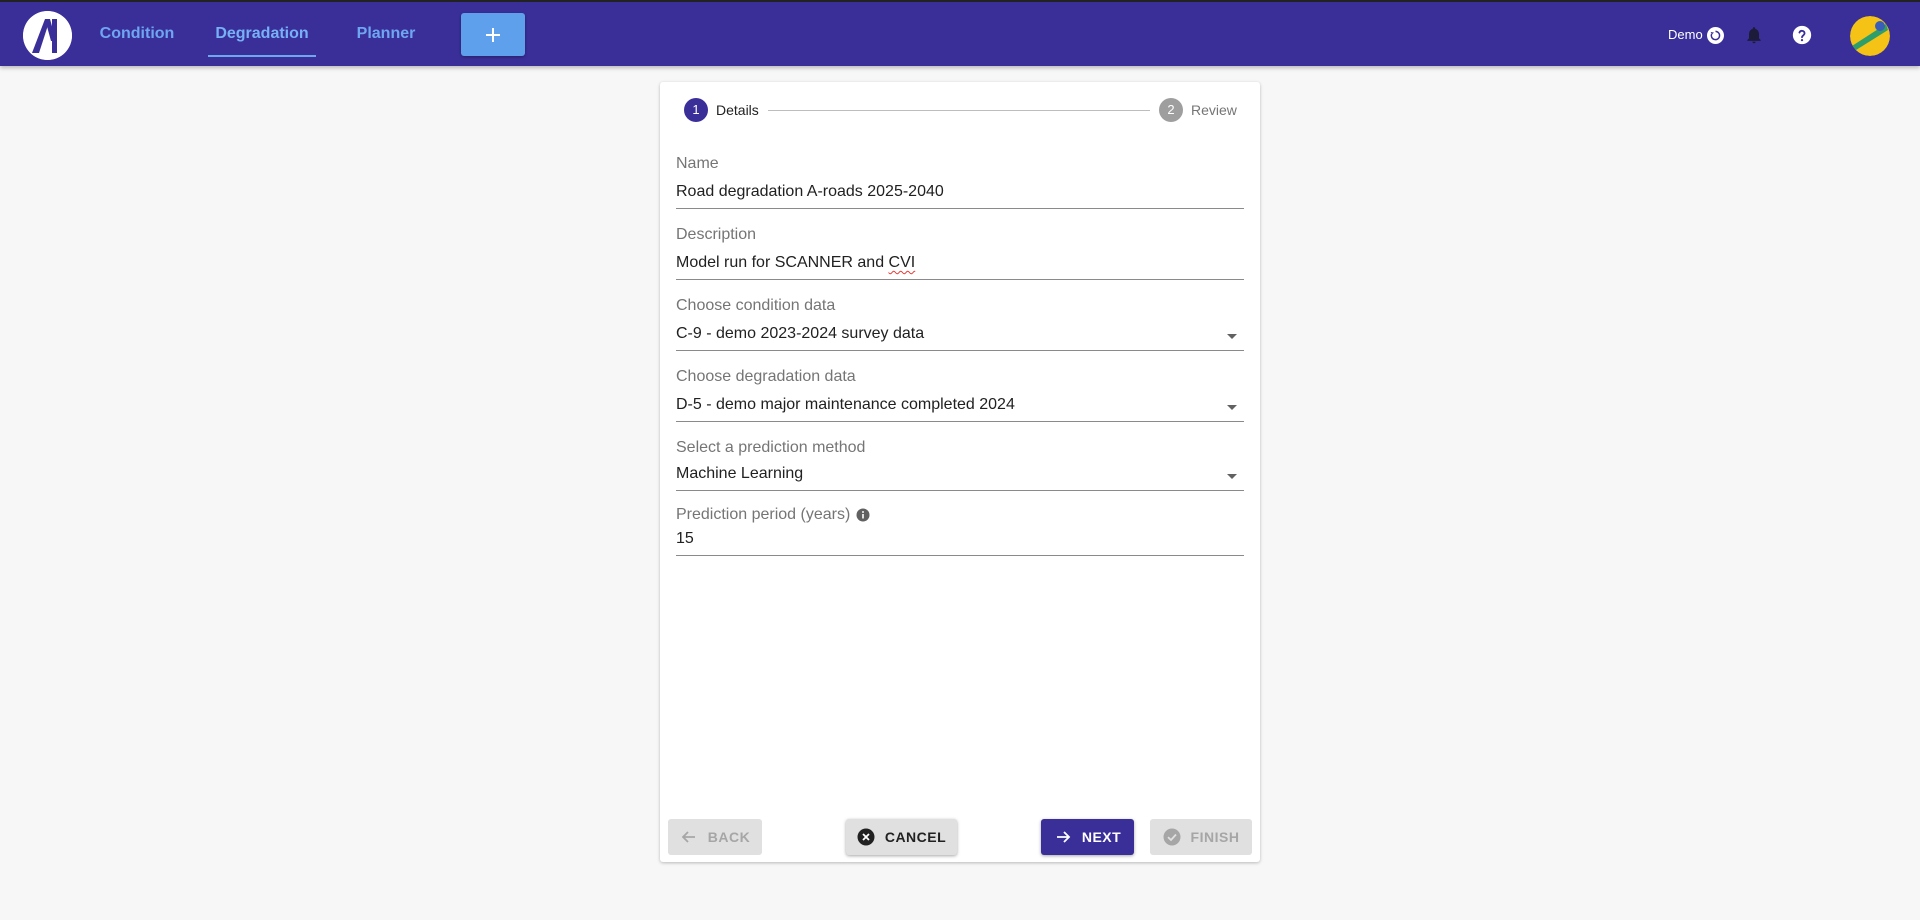  I want to click on name-field-underline, so click(960, 208).